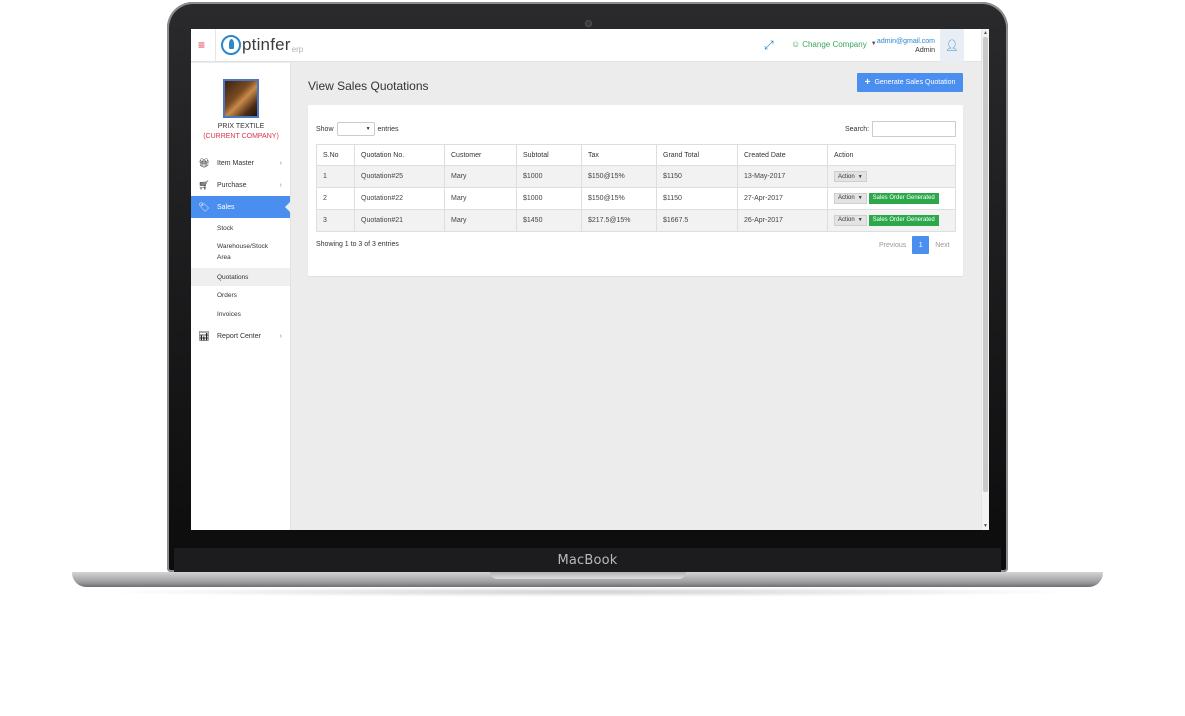  Describe the element at coordinates (241, 126) in the screenshot. I see `company-name: PRIX TEXTILE` at that location.